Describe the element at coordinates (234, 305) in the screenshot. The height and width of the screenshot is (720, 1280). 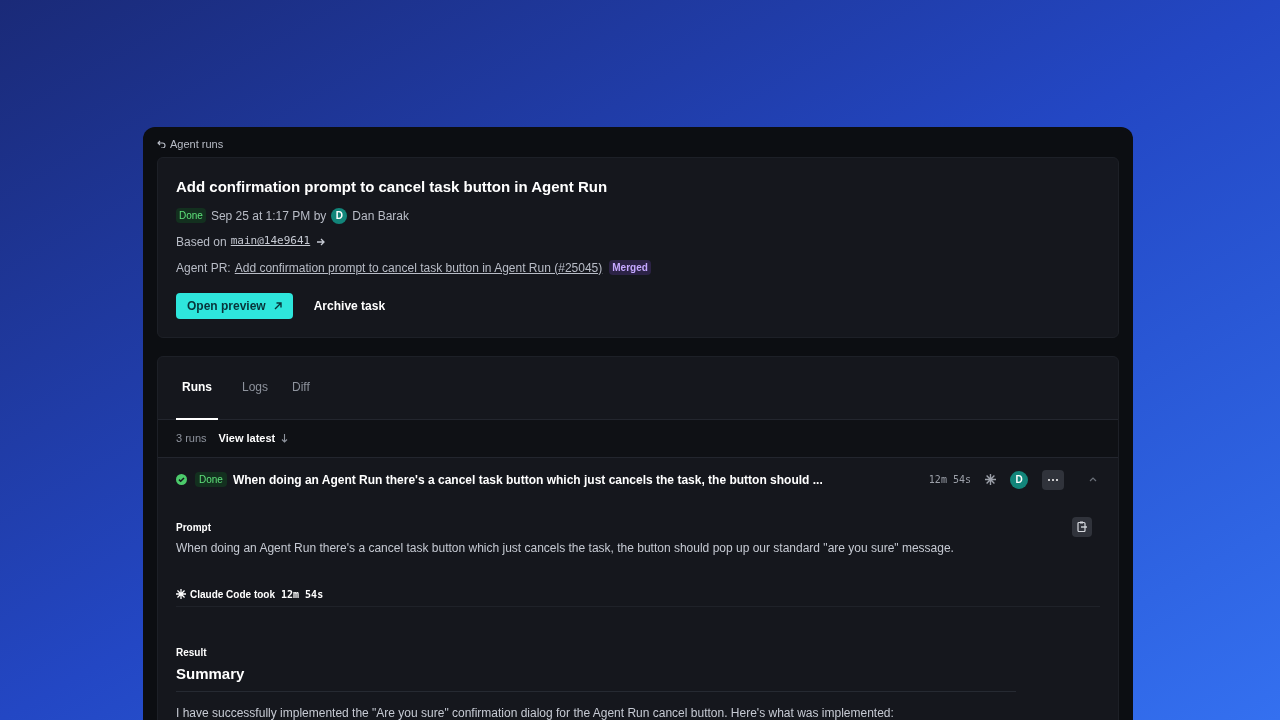
I see `open-preview-button: Open preview` at that location.